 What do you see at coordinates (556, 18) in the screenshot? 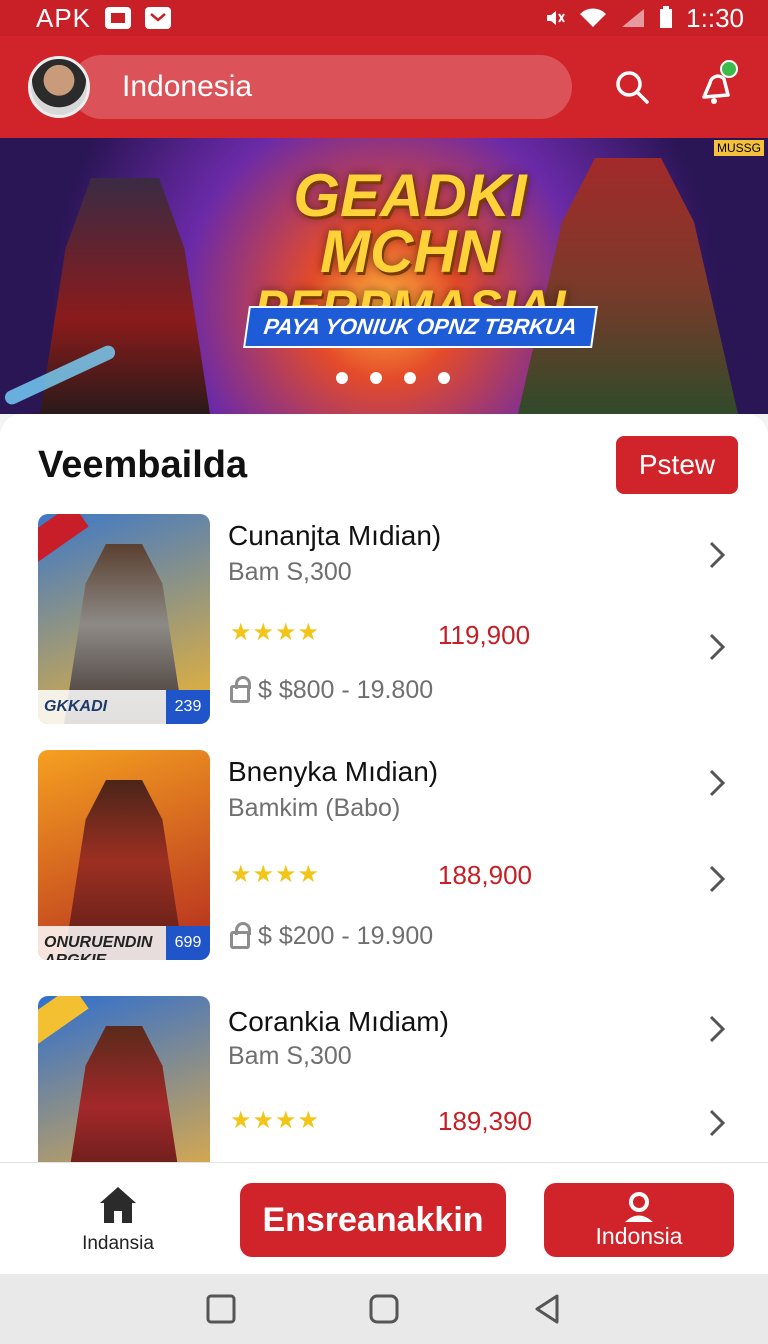
I see `mute-icon` at bounding box center [556, 18].